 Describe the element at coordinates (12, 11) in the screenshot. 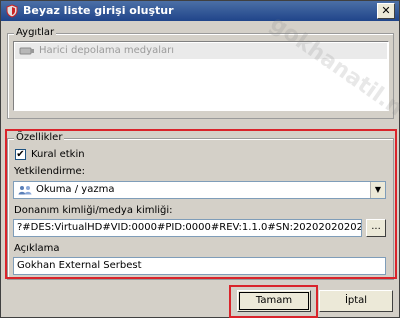

I see `app-shield-icon` at that location.